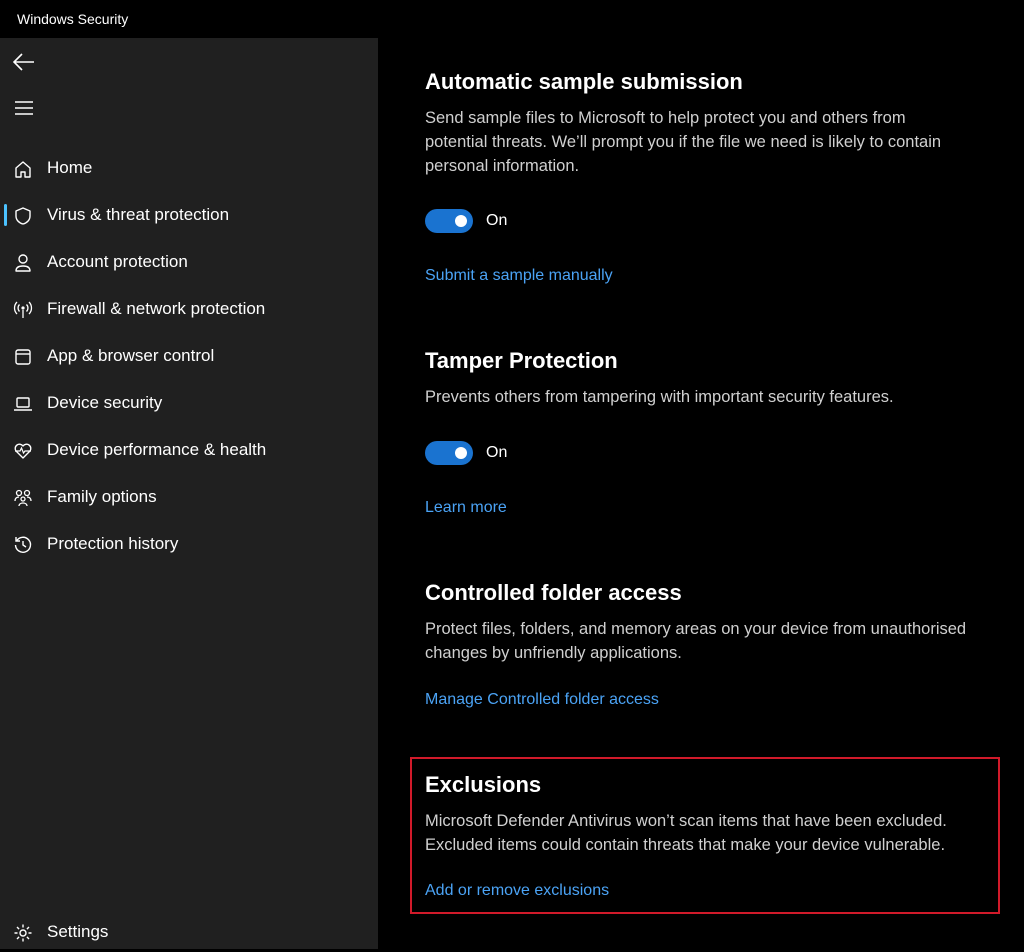 The width and height of the screenshot is (1024, 952). What do you see at coordinates (521, 360) in the screenshot?
I see `section-title-tamper-protection: Tamper Protection` at bounding box center [521, 360].